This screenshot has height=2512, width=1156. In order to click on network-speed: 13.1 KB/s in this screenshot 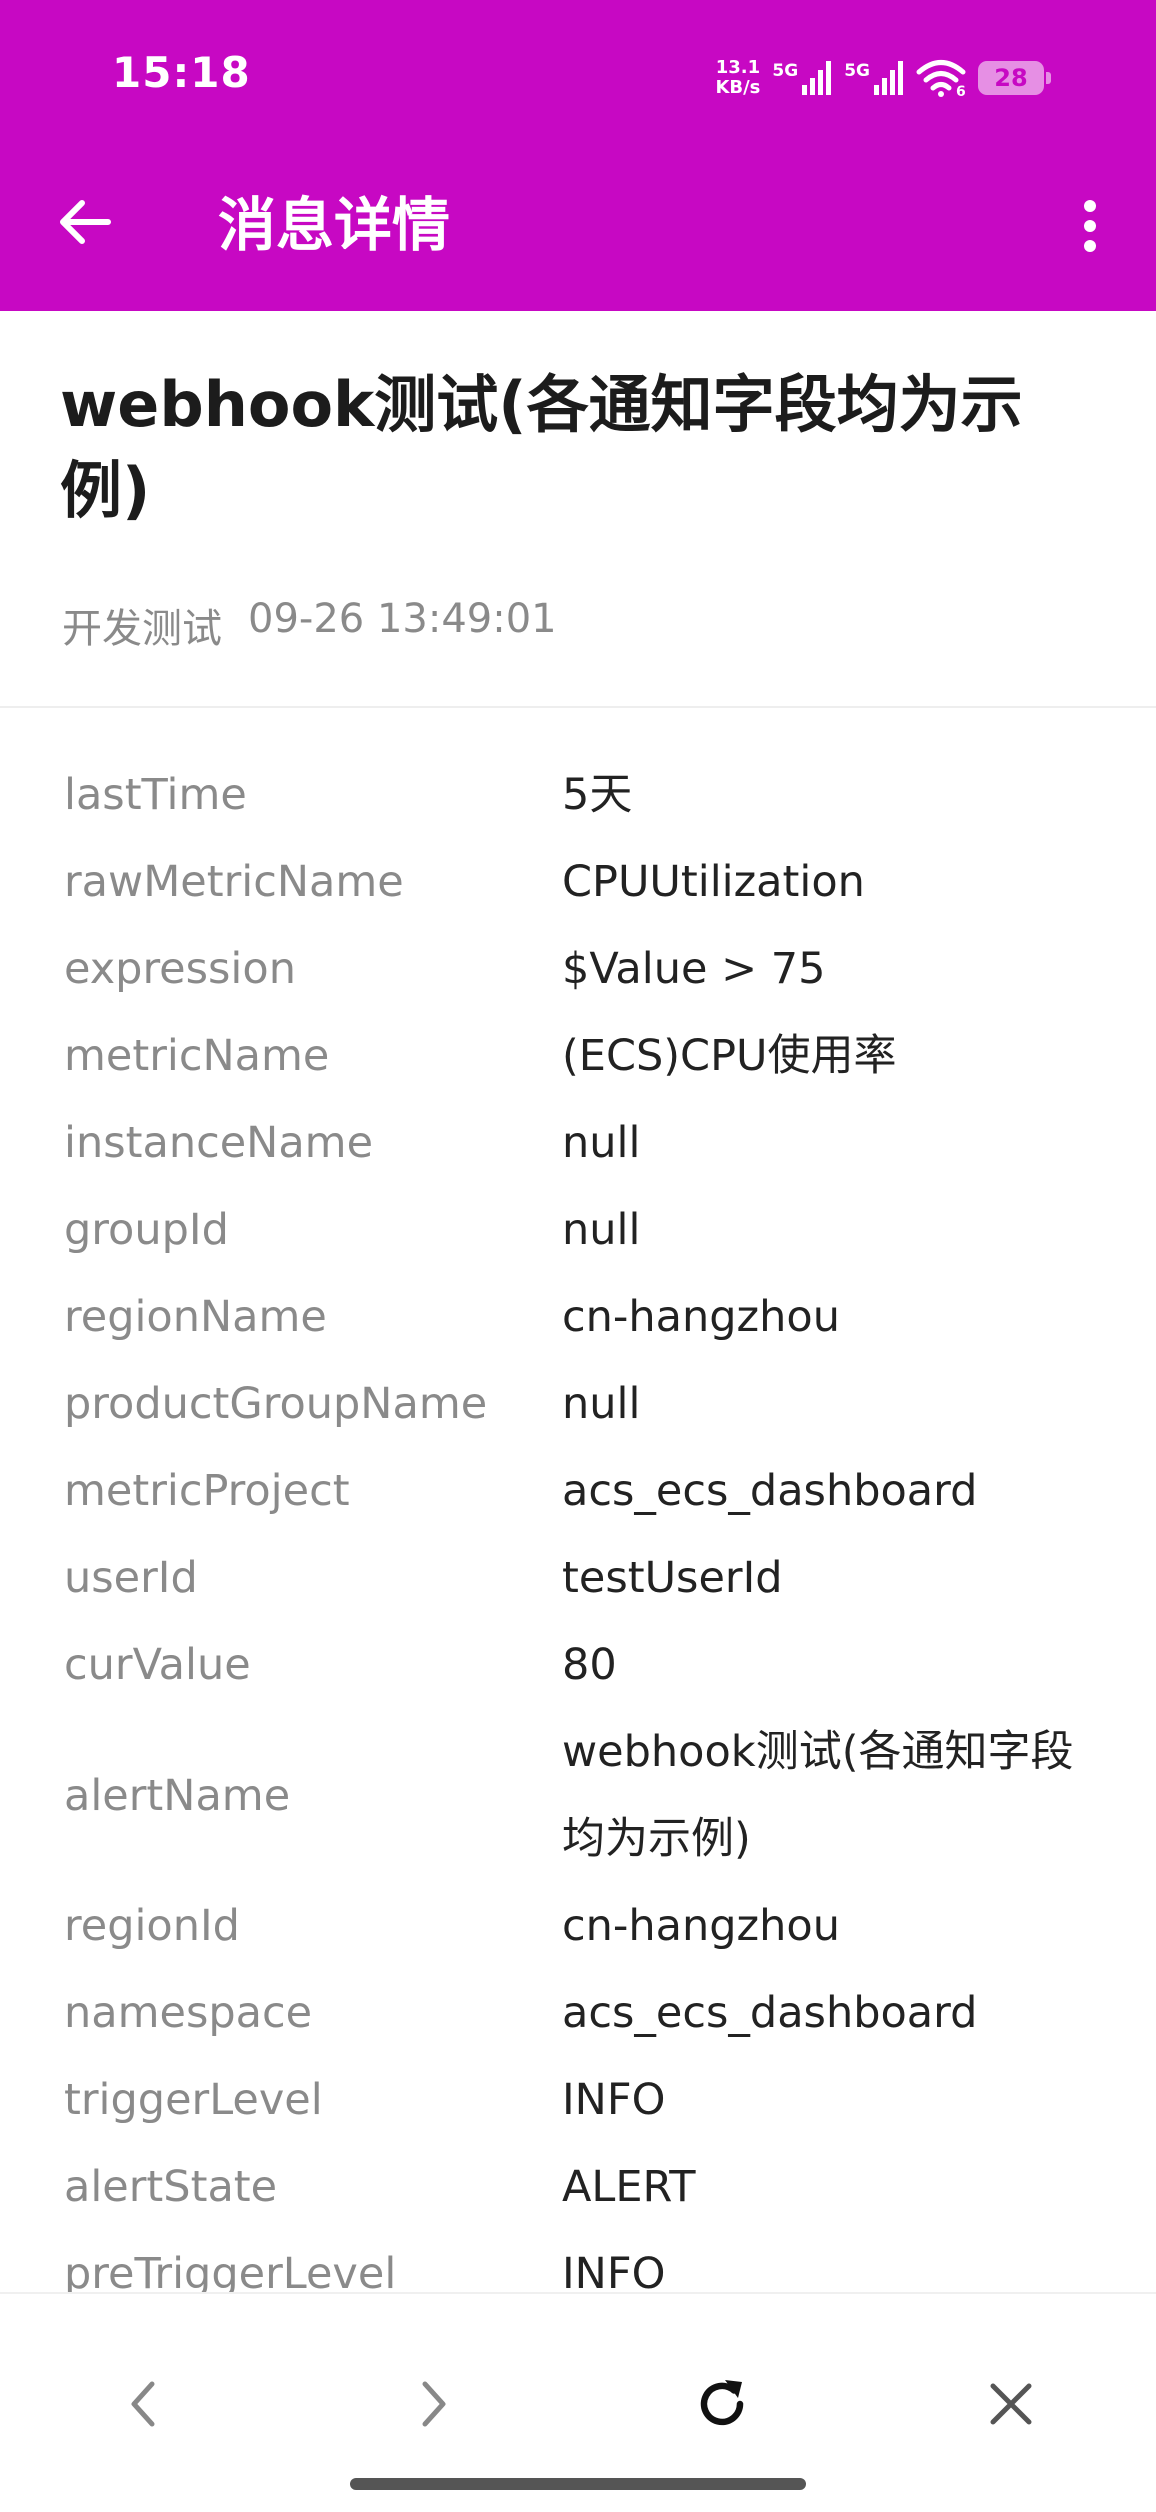, I will do `click(737, 78)`.